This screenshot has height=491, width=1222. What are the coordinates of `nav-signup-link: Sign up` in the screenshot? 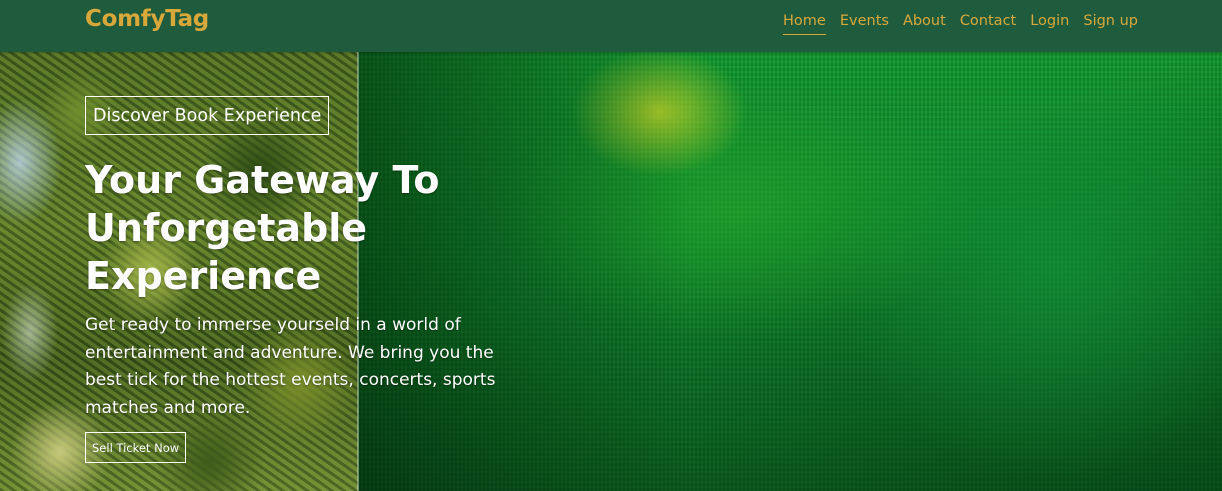 It's located at (1110, 23).